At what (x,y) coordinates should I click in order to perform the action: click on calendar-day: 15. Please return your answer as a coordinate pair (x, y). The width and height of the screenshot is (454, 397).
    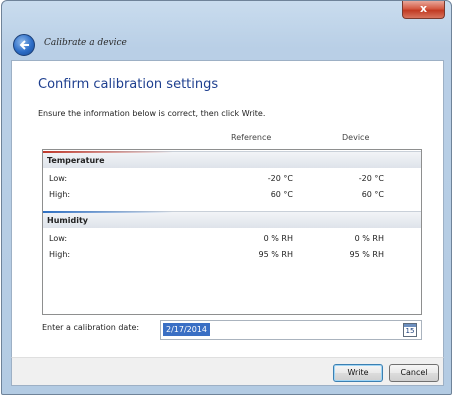
    Looking at the image, I should click on (410, 331).